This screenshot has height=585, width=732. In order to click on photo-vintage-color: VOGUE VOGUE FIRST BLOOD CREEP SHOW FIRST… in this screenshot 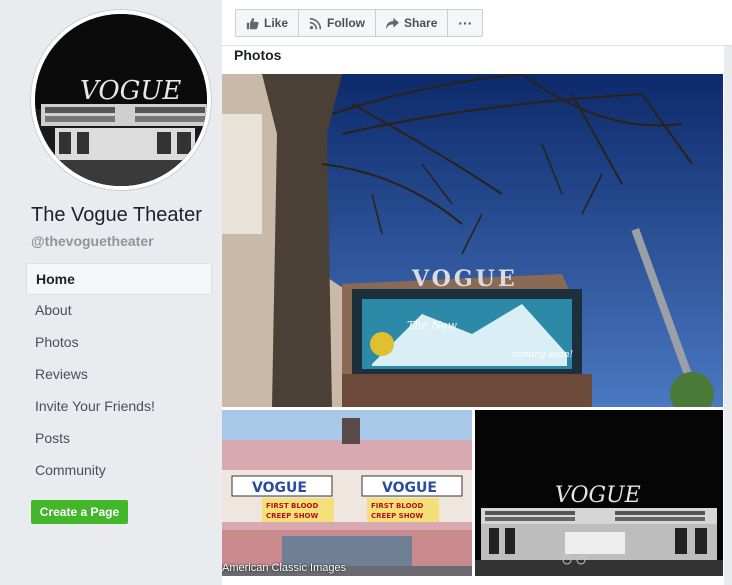, I will do `click(347, 493)`.